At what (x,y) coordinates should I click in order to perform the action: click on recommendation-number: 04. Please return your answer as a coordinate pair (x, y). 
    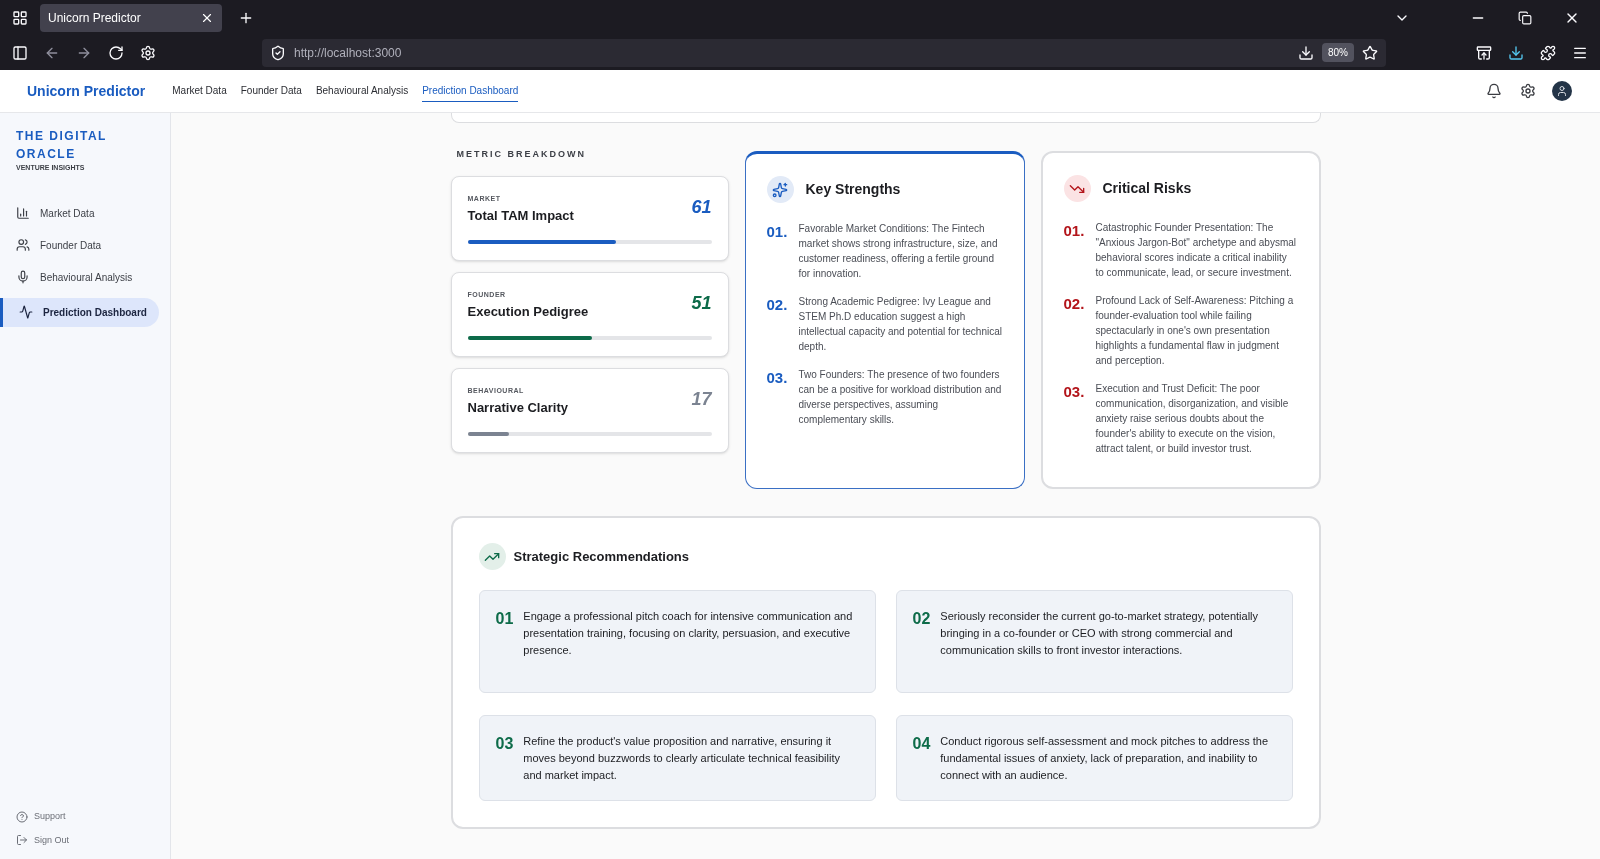
    Looking at the image, I should click on (921, 744).